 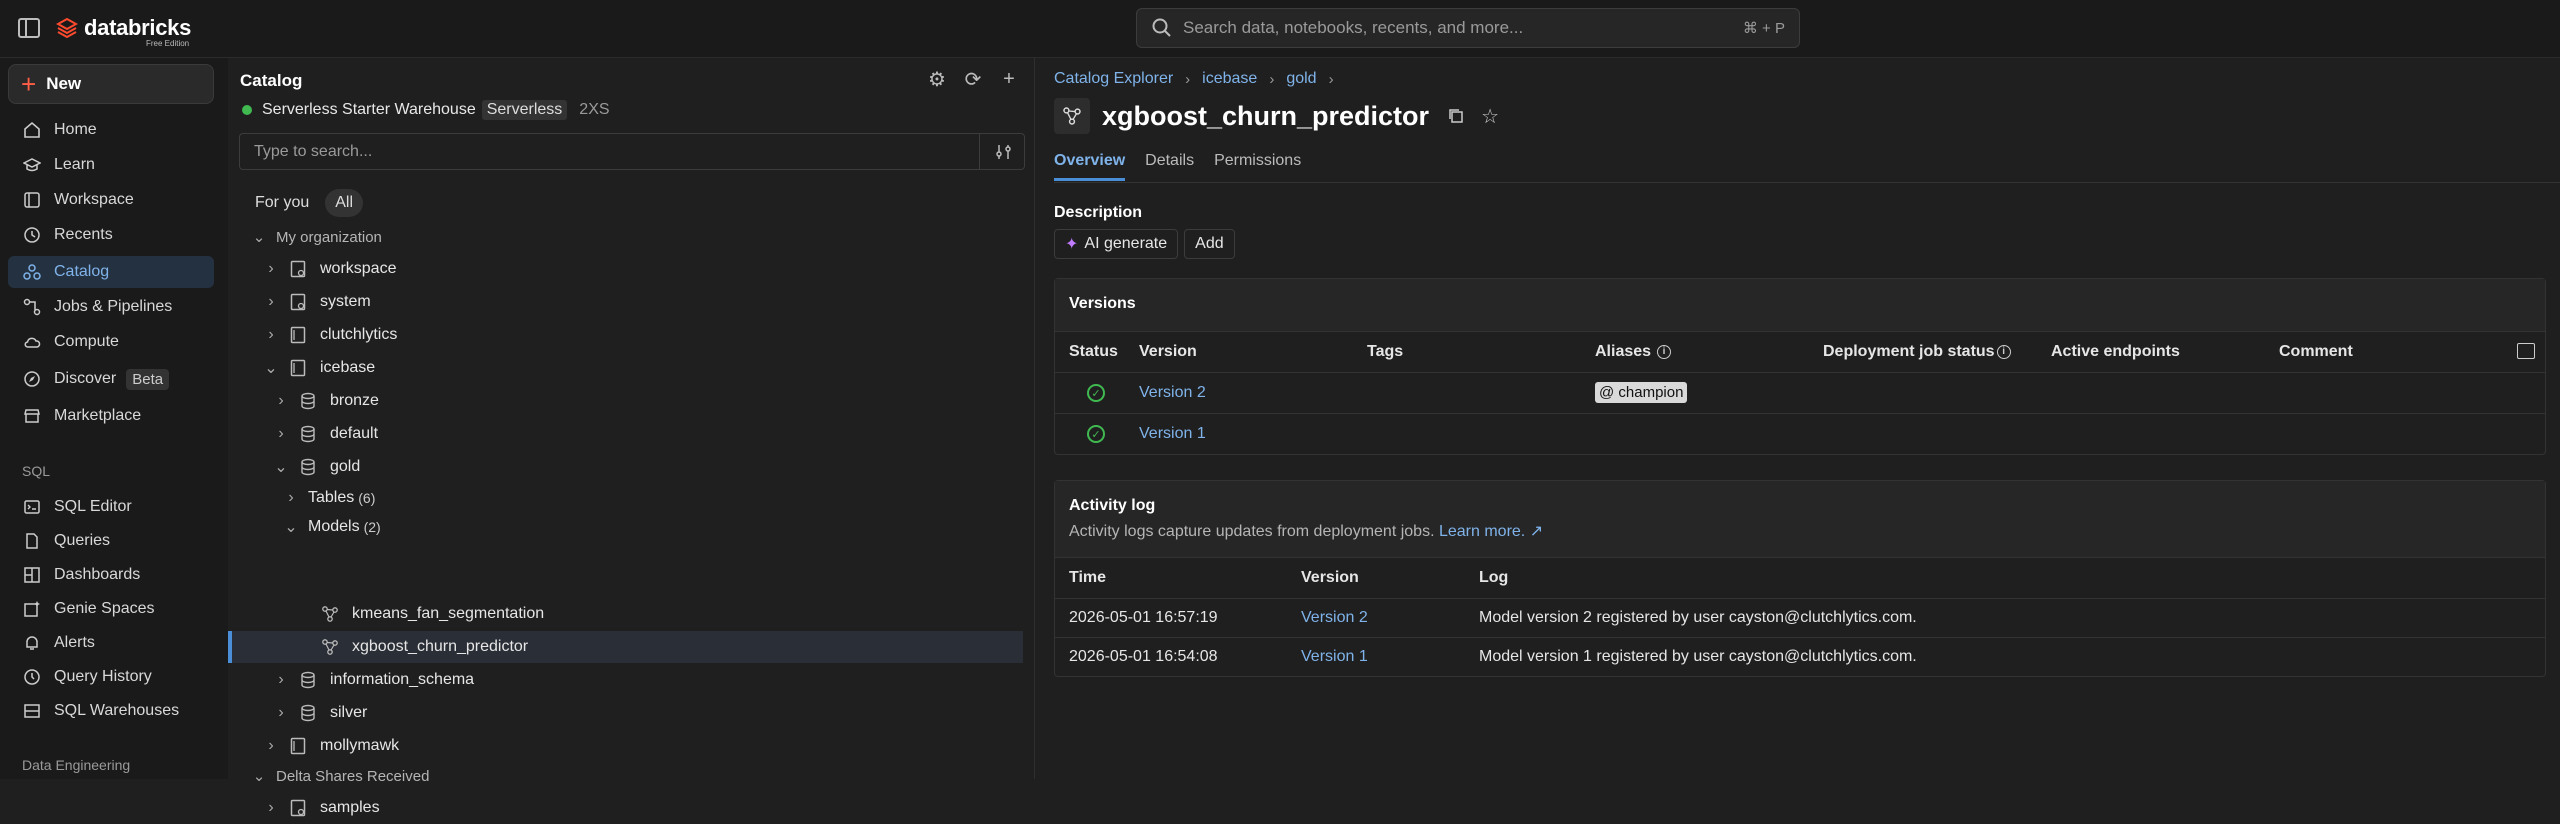 What do you see at coordinates (1800, 433) in the screenshot?
I see `table-row: ✓ Version 1` at bounding box center [1800, 433].